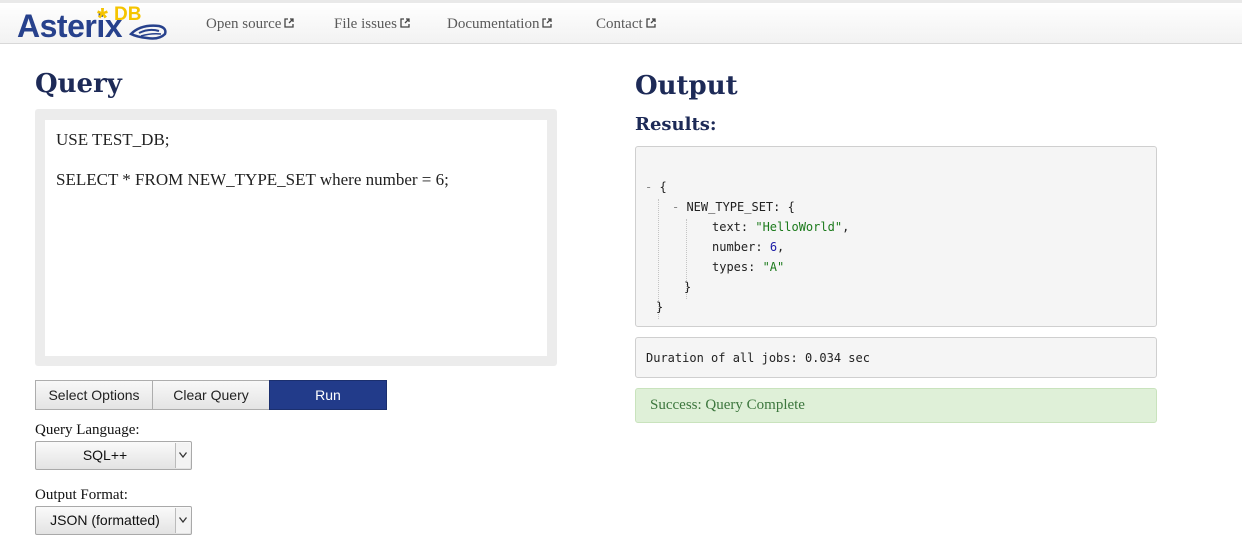  Describe the element at coordinates (493, 24) in the screenshot. I see `nav-link-label: Documentation` at that location.